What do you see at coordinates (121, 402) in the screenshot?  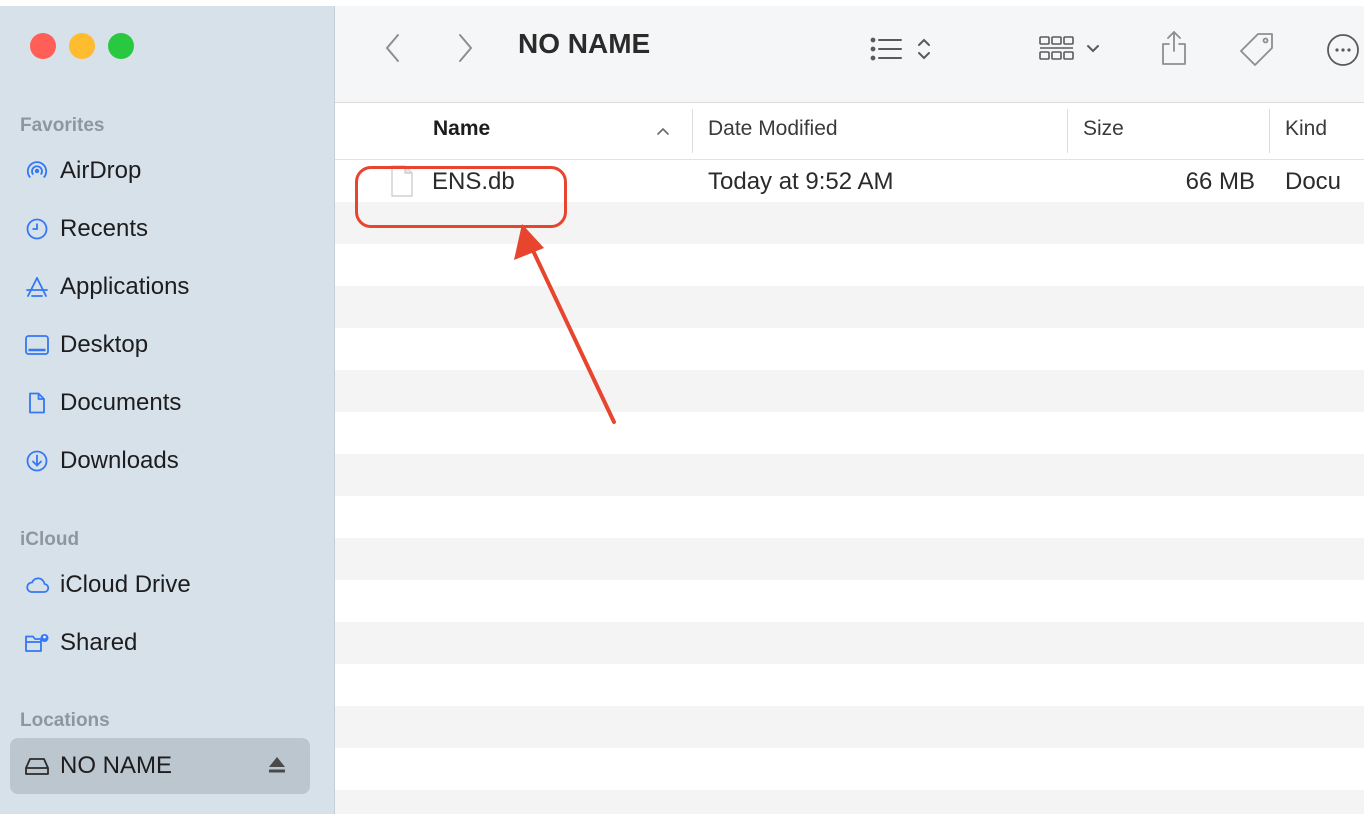 I see `sidebar-item-label: Documents` at bounding box center [121, 402].